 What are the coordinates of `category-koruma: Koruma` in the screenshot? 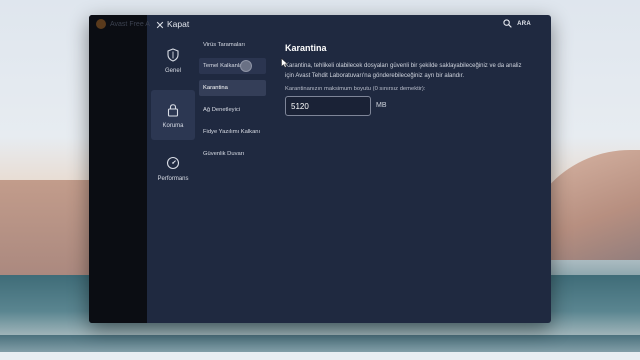 It's located at (173, 115).